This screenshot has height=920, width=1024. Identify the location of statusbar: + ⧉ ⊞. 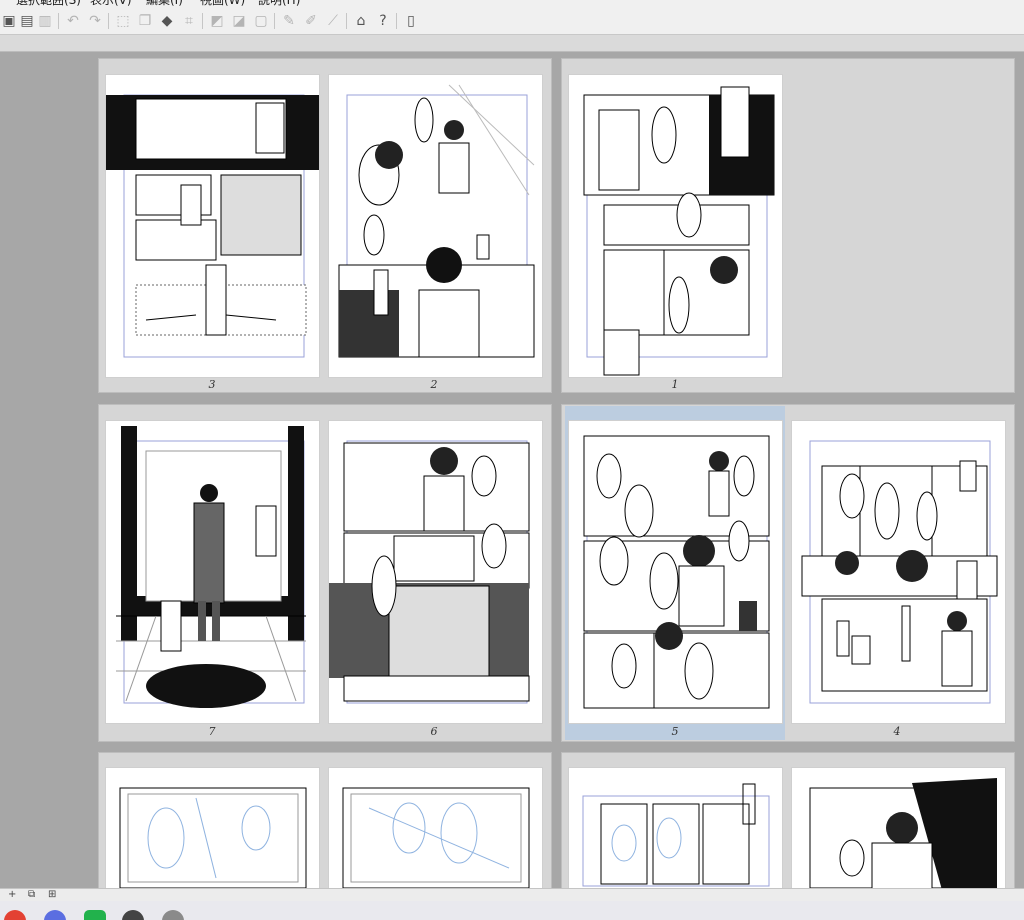
(512, 895).